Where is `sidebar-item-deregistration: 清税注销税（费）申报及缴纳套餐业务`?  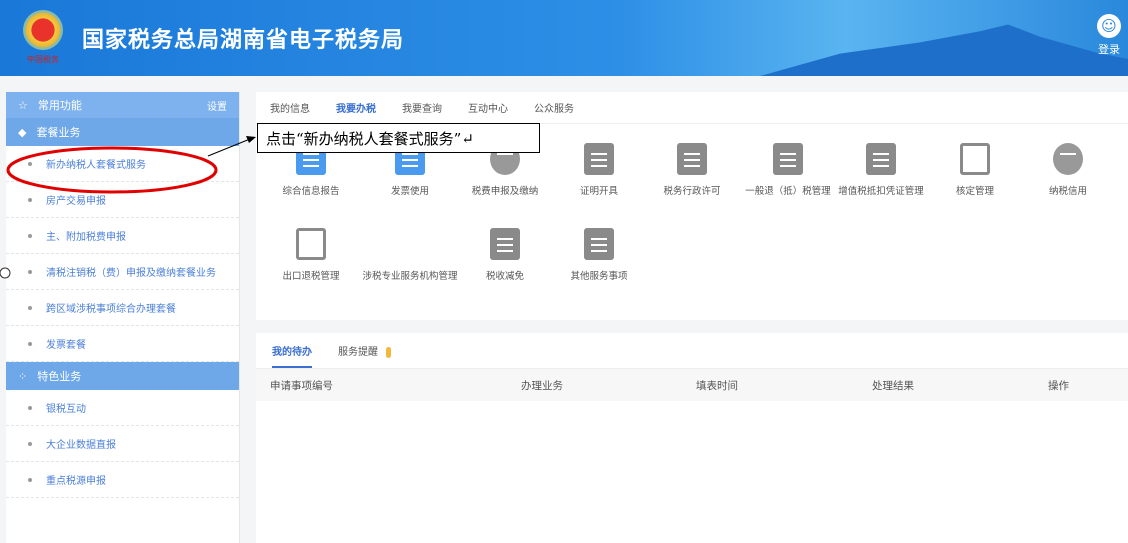
sidebar-item-deregistration: 清税注销税（费）申报及缴纳套餐业务 is located at coordinates (122, 272).